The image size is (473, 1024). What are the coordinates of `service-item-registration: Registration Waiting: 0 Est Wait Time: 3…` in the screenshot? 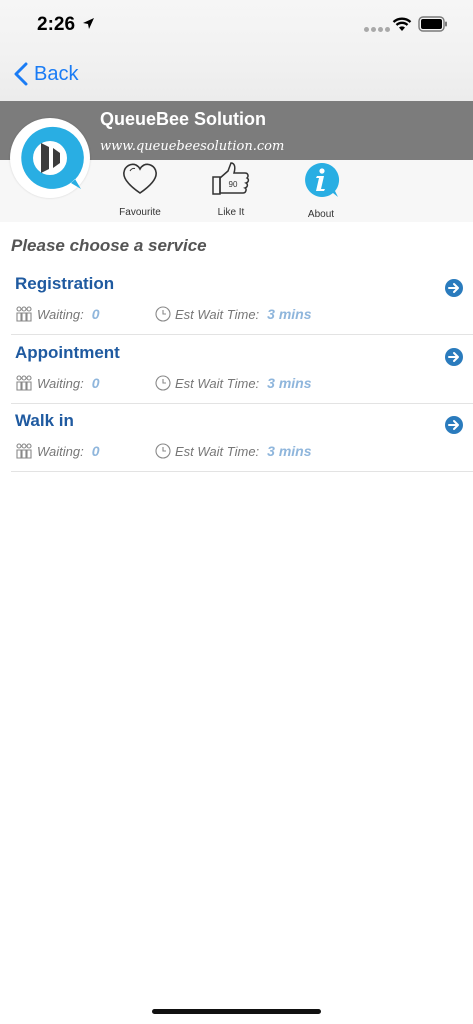 It's located at (242, 300).